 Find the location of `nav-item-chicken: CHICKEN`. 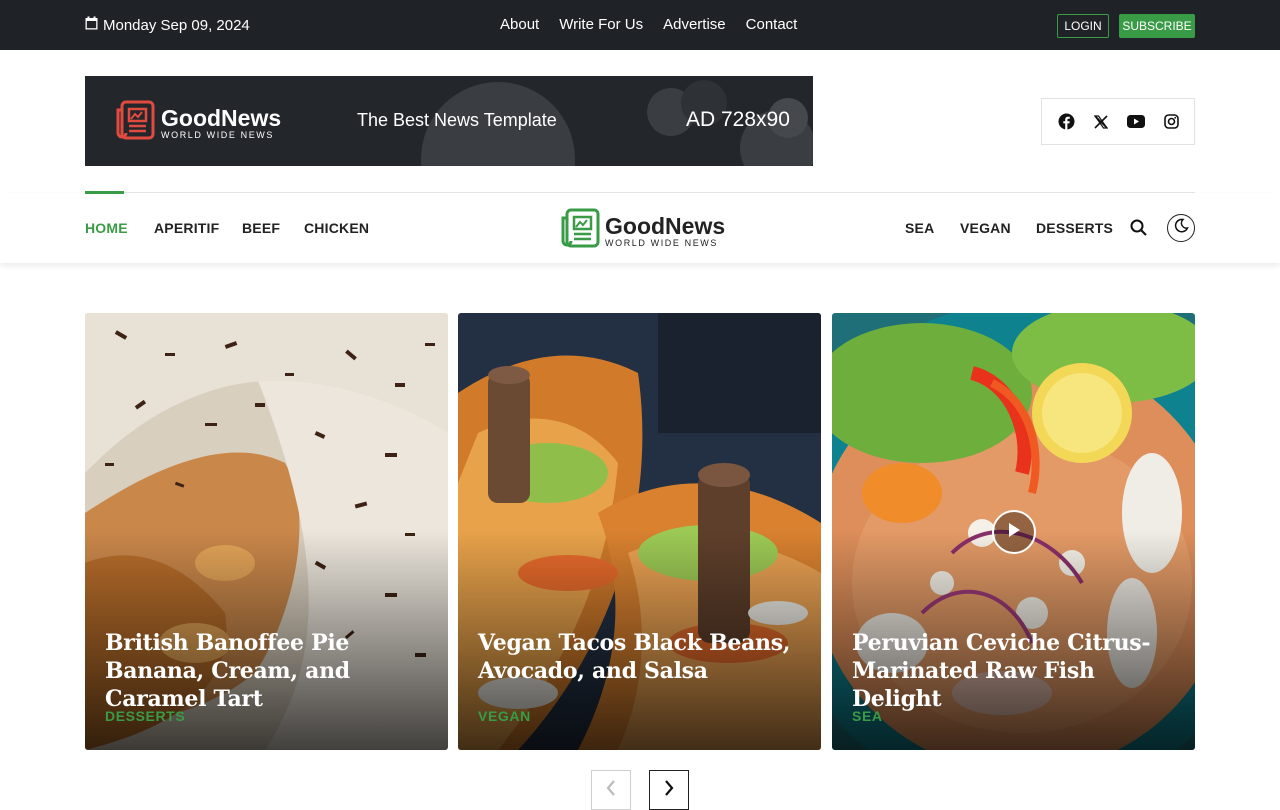

nav-item-chicken: CHICKEN is located at coordinates (336, 228).